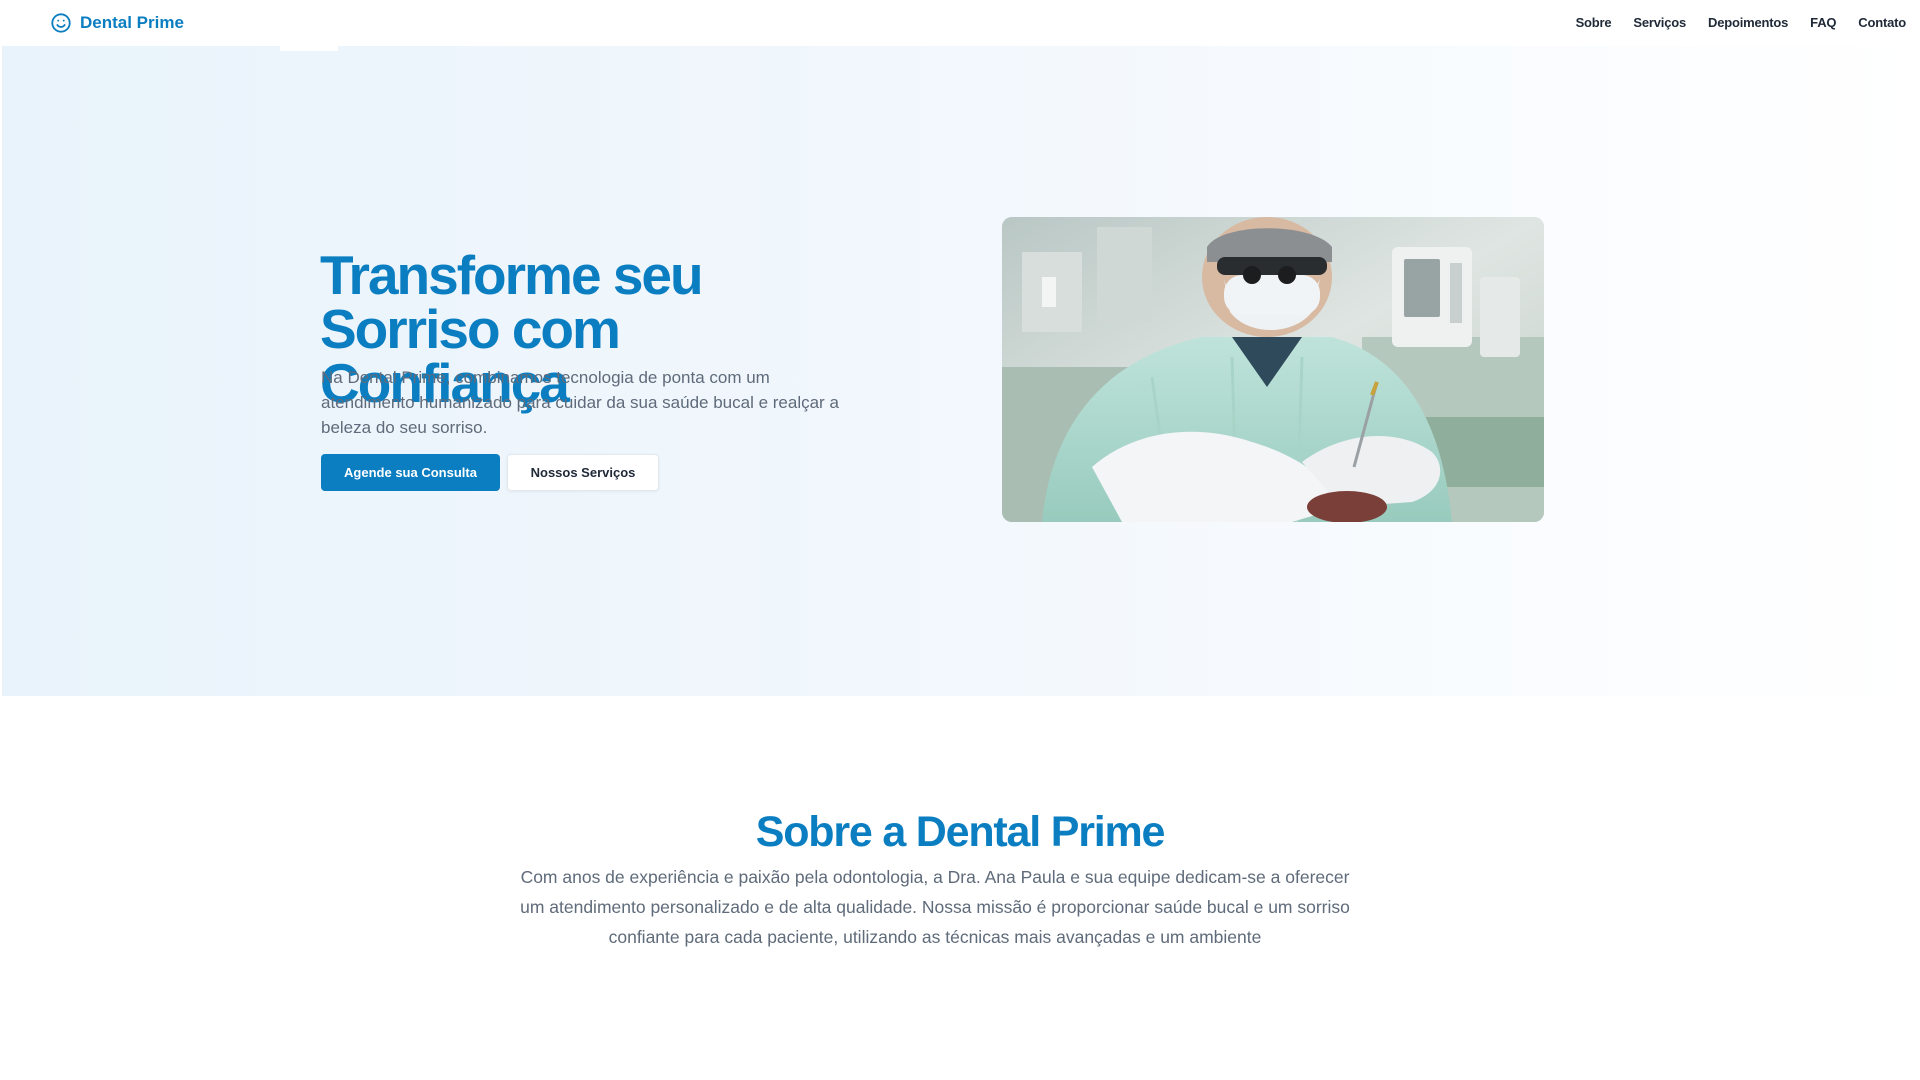 The width and height of the screenshot is (1920, 1080). I want to click on dentist-illustration, so click(1273, 369).